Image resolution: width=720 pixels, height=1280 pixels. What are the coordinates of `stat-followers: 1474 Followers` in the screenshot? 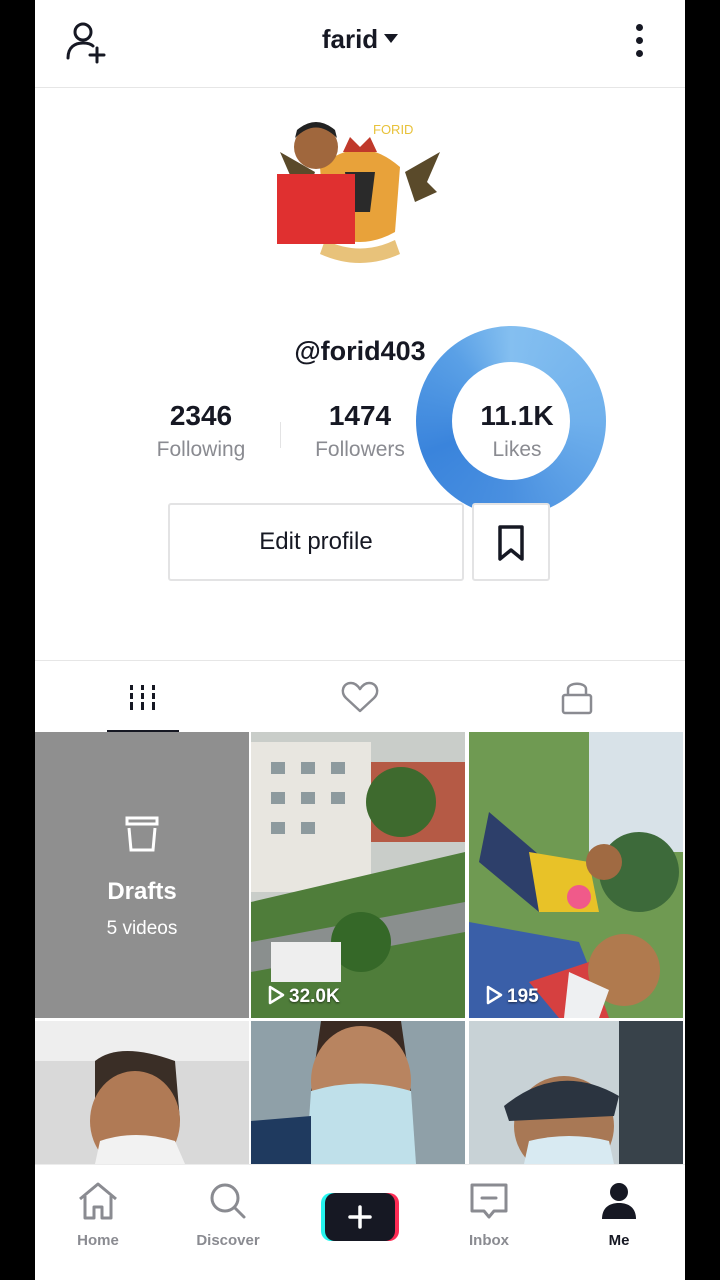 It's located at (360, 430).